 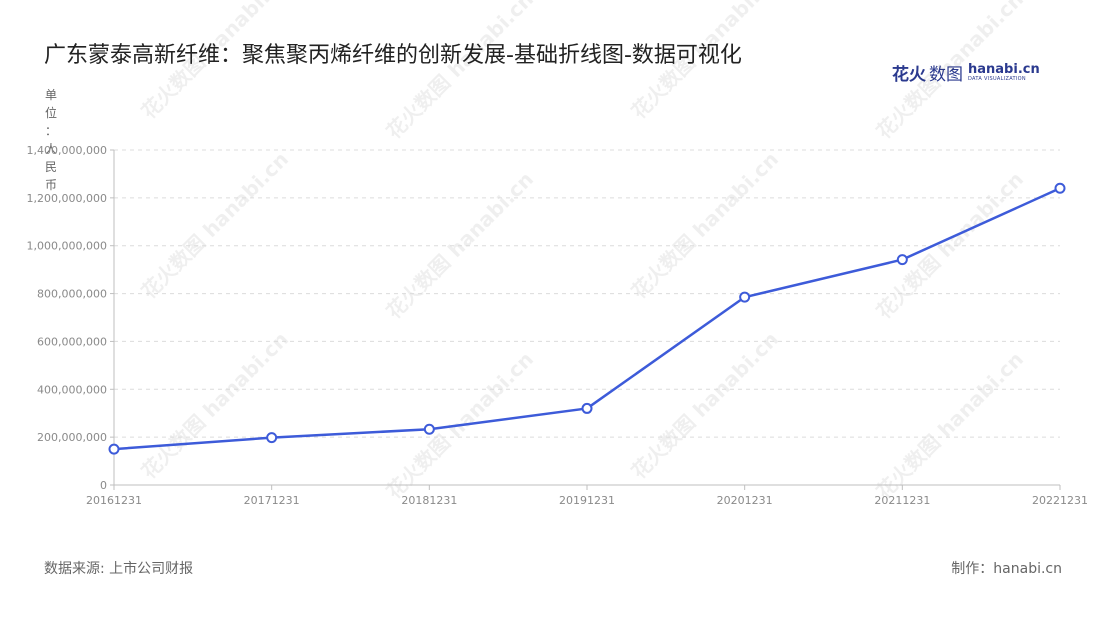 What do you see at coordinates (114, 500) in the screenshot?
I see `x-tick-label: 20161231` at bounding box center [114, 500].